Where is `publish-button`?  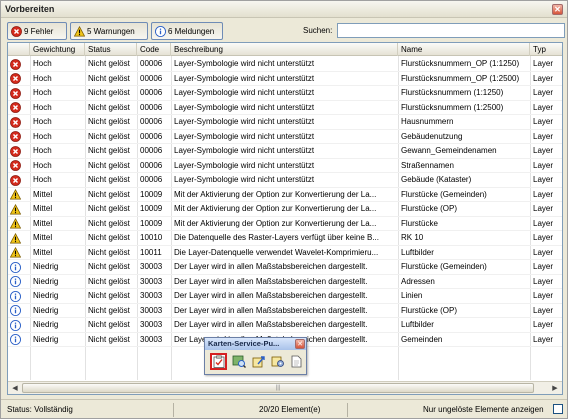 publish-button is located at coordinates (258, 361).